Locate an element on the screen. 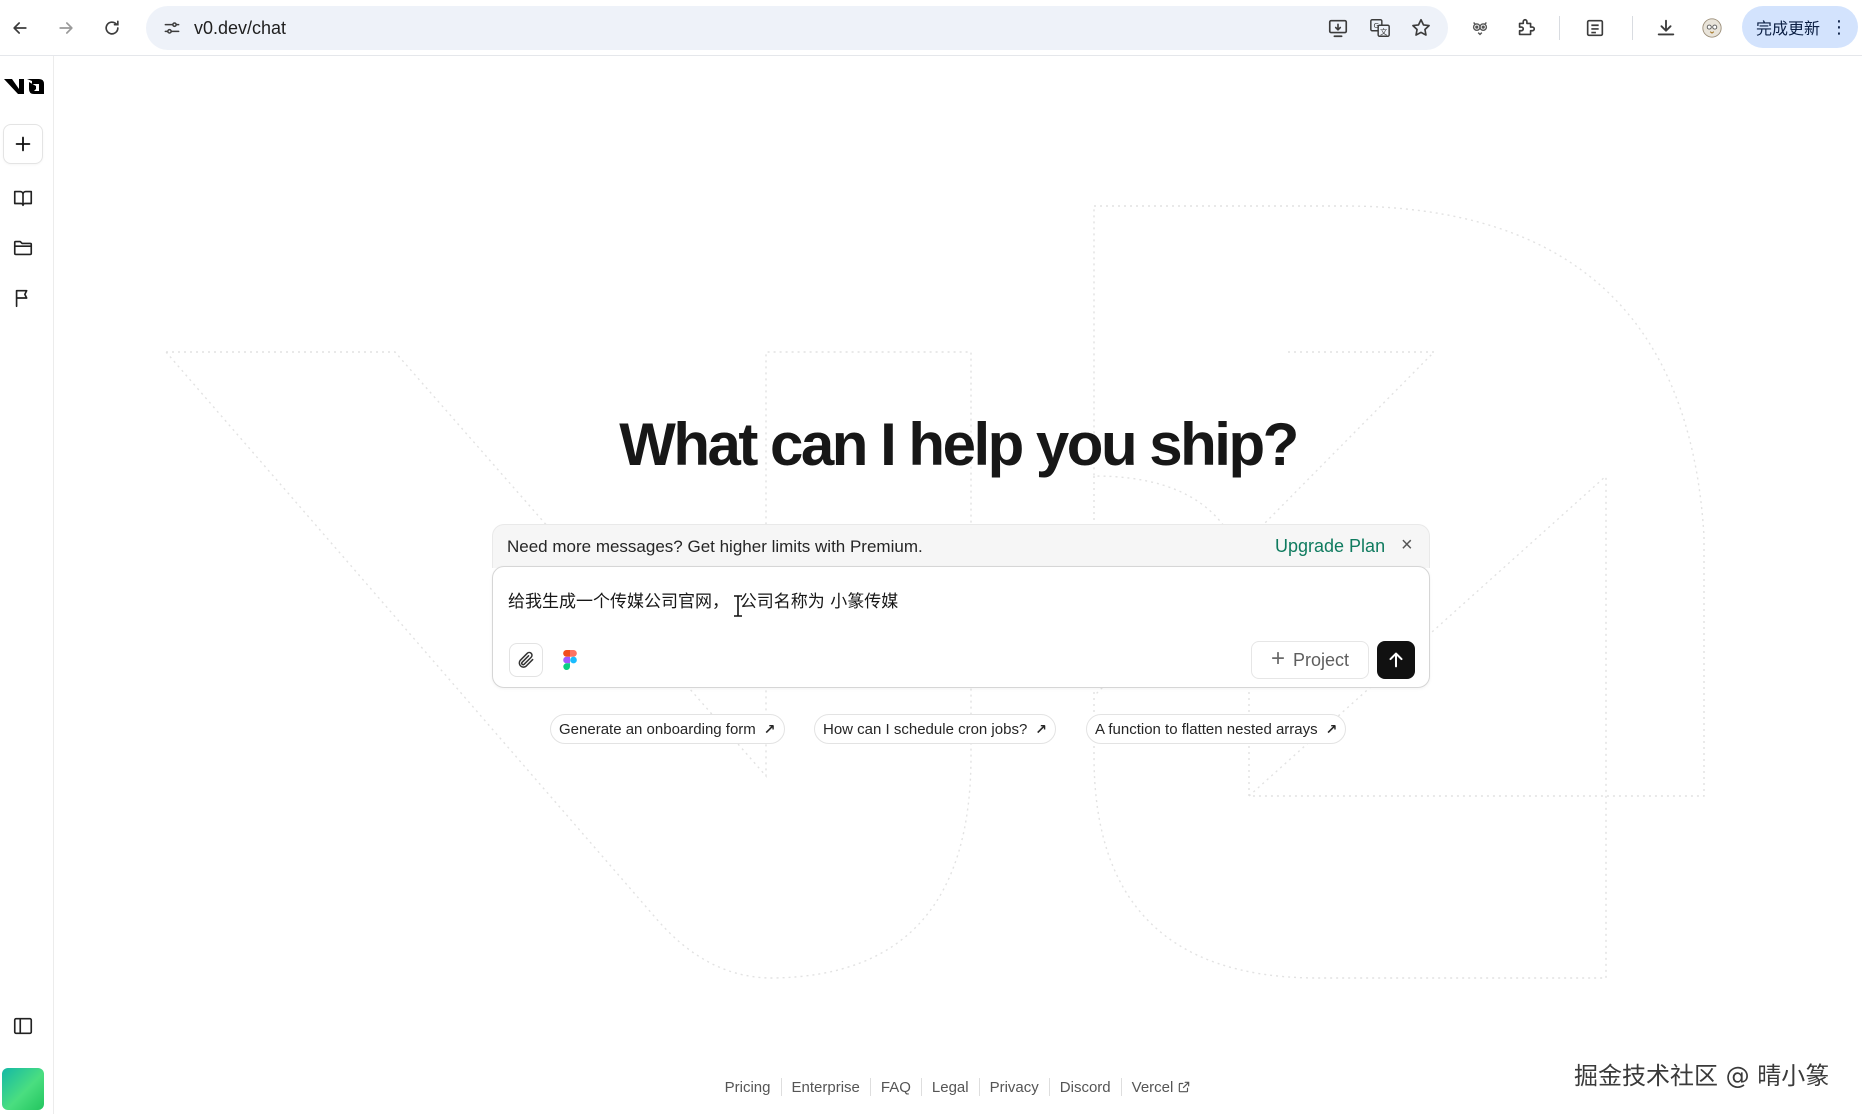  text-cursor-icon is located at coordinates (738, 606).